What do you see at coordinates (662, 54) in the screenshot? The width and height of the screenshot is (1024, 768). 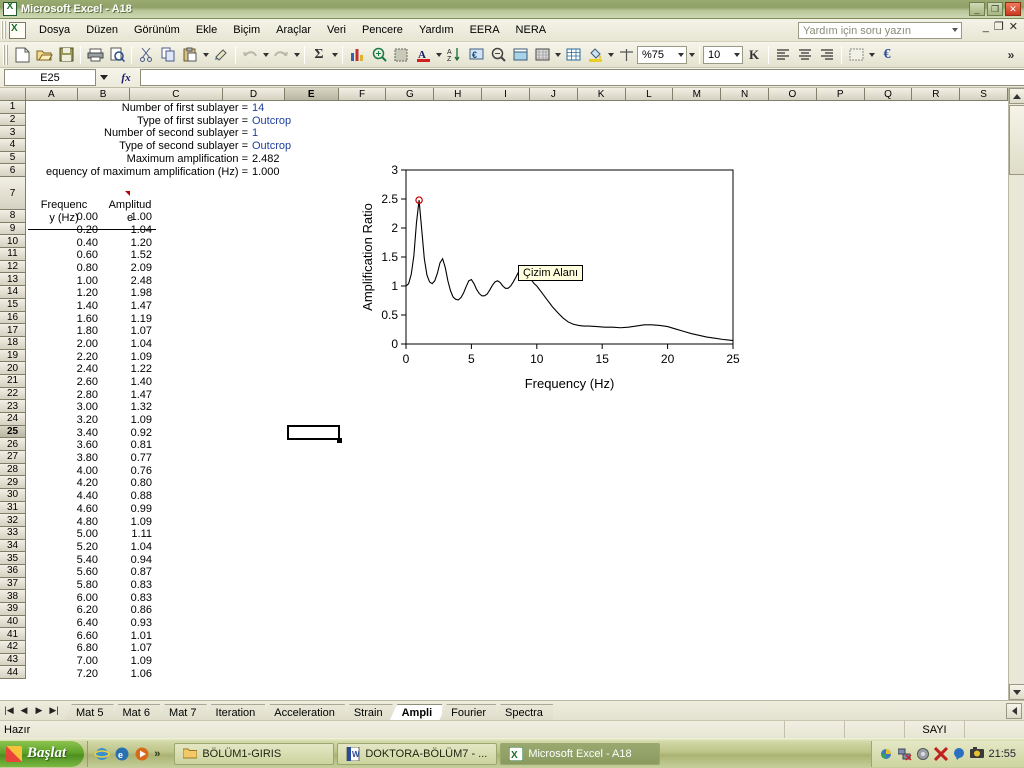 I see `zoom-combo: %75` at bounding box center [662, 54].